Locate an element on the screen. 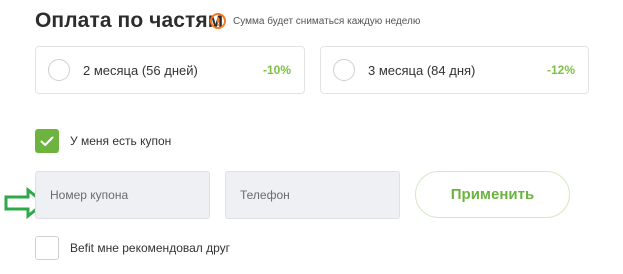 The width and height of the screenshot is (623, 274). coupon-number-input is located at coordinates (122, 195).